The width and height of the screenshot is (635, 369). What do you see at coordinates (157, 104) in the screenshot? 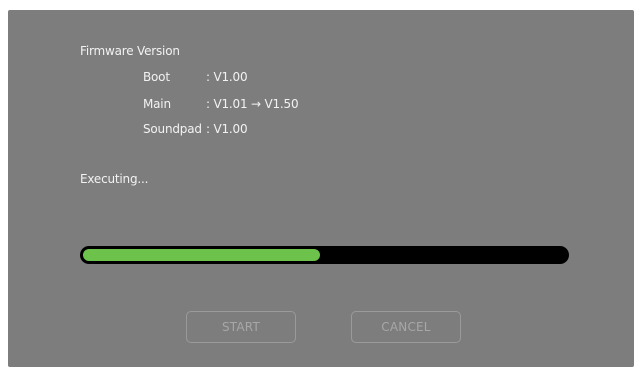
I see `main-label: Main` at bounding box center [157, 104].